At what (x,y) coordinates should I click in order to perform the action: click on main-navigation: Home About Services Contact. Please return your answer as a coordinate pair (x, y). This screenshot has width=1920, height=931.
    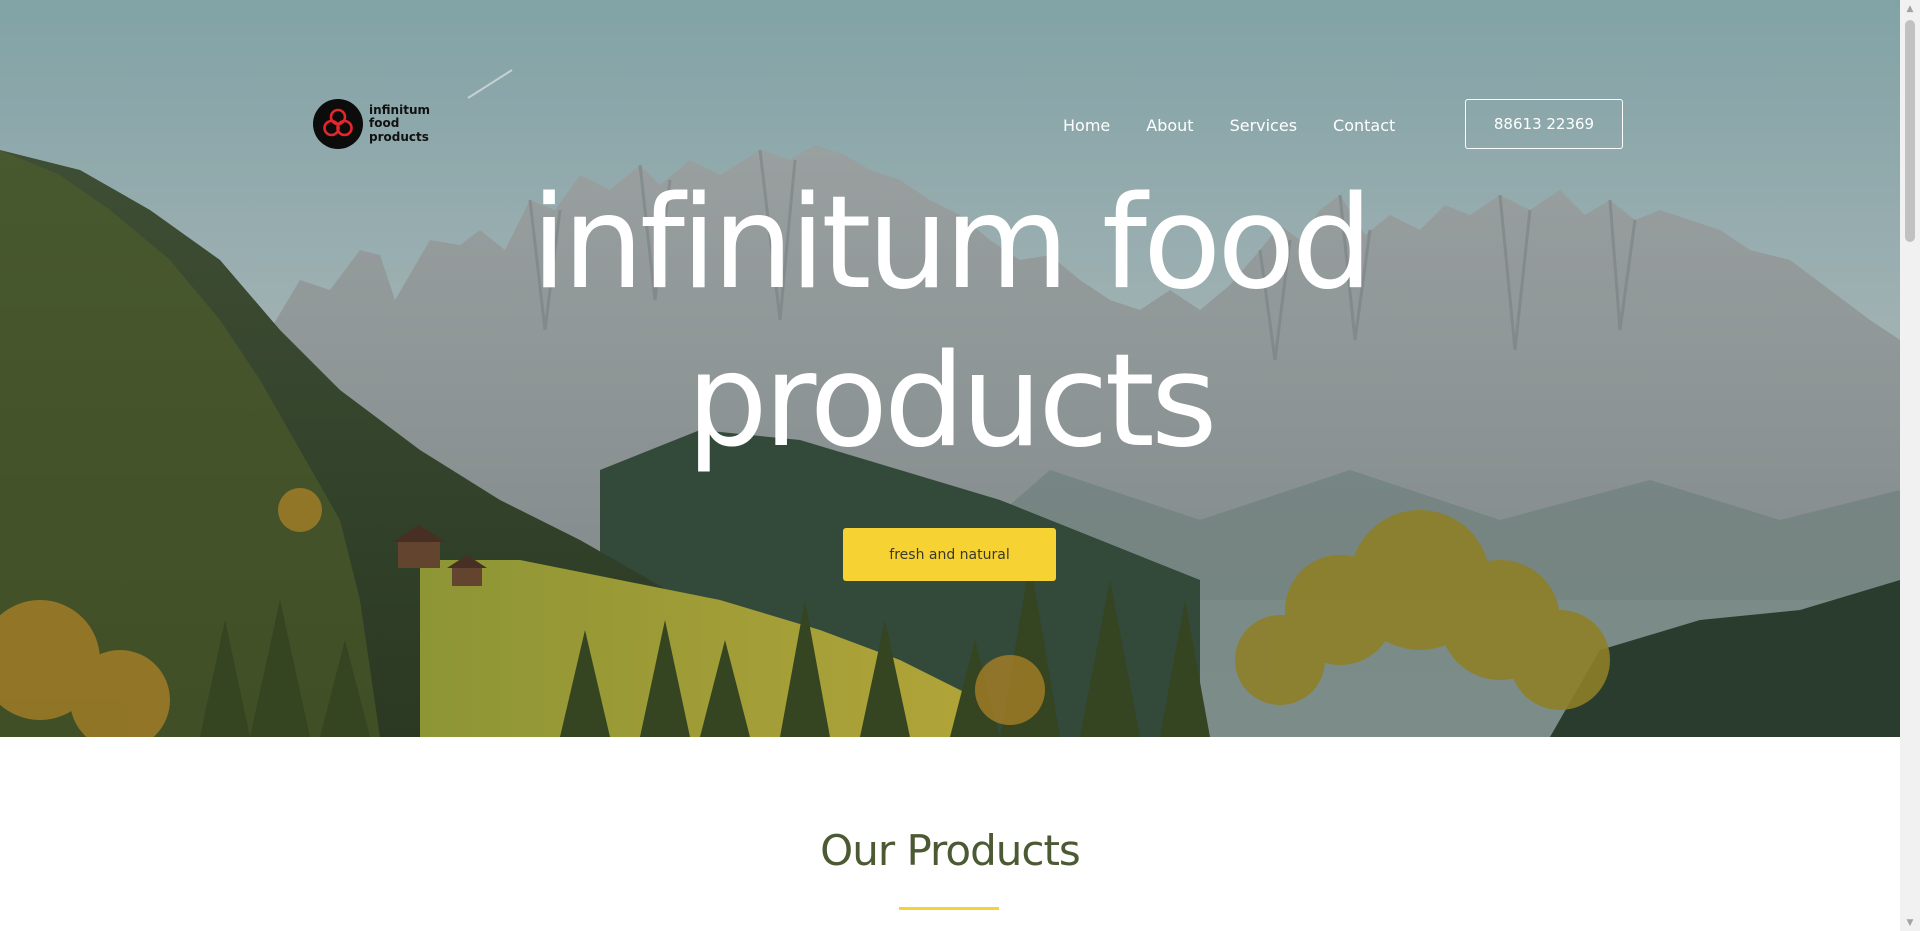
    Looking at the image, I should click on (1247, 125).